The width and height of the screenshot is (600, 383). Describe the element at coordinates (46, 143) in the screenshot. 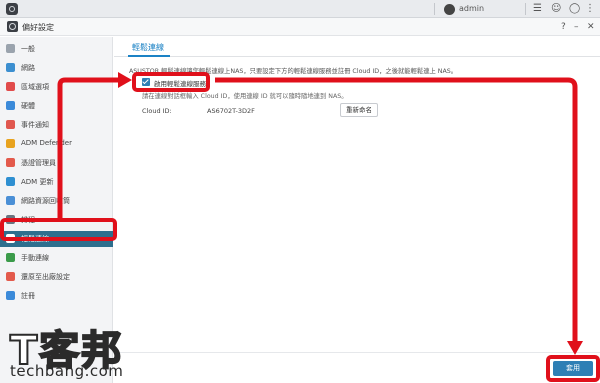

I see `sidebar-item-label: ADM Defender` at that location.